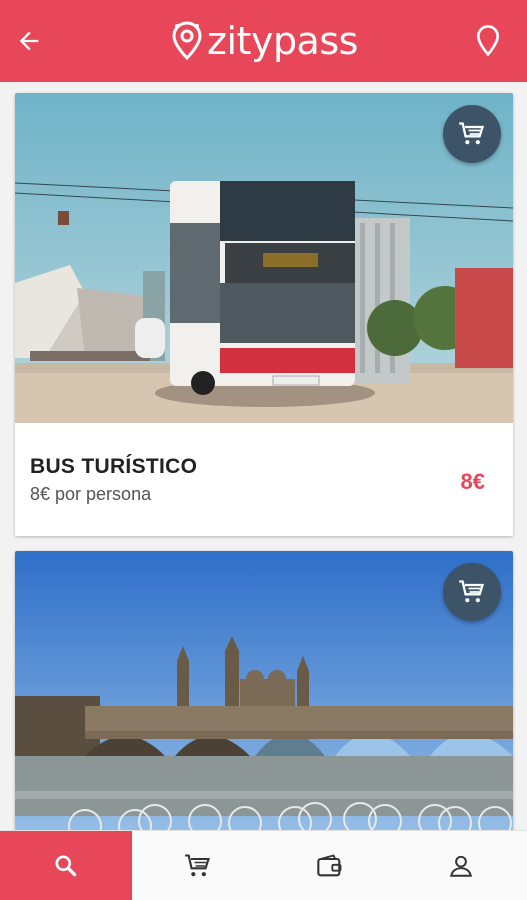  I want to click on card-price: 8€, so click(472, 481).